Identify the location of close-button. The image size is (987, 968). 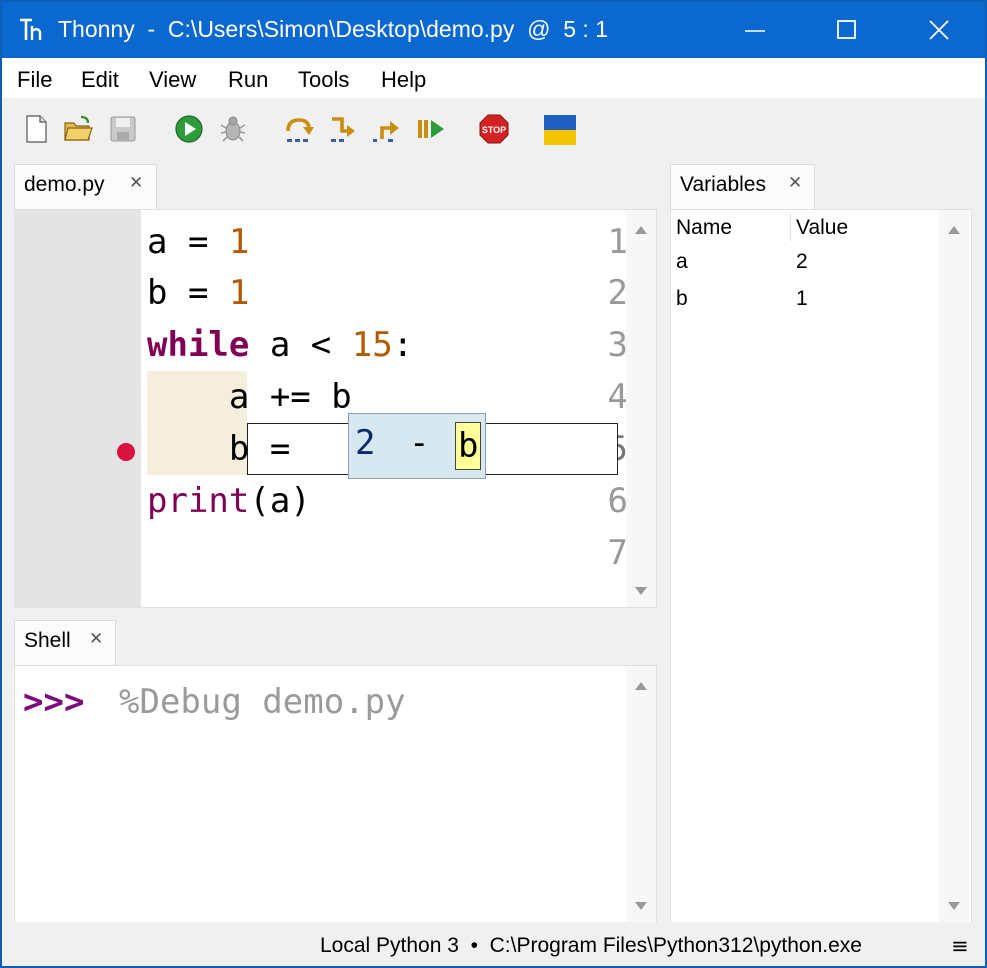
(939, 30).